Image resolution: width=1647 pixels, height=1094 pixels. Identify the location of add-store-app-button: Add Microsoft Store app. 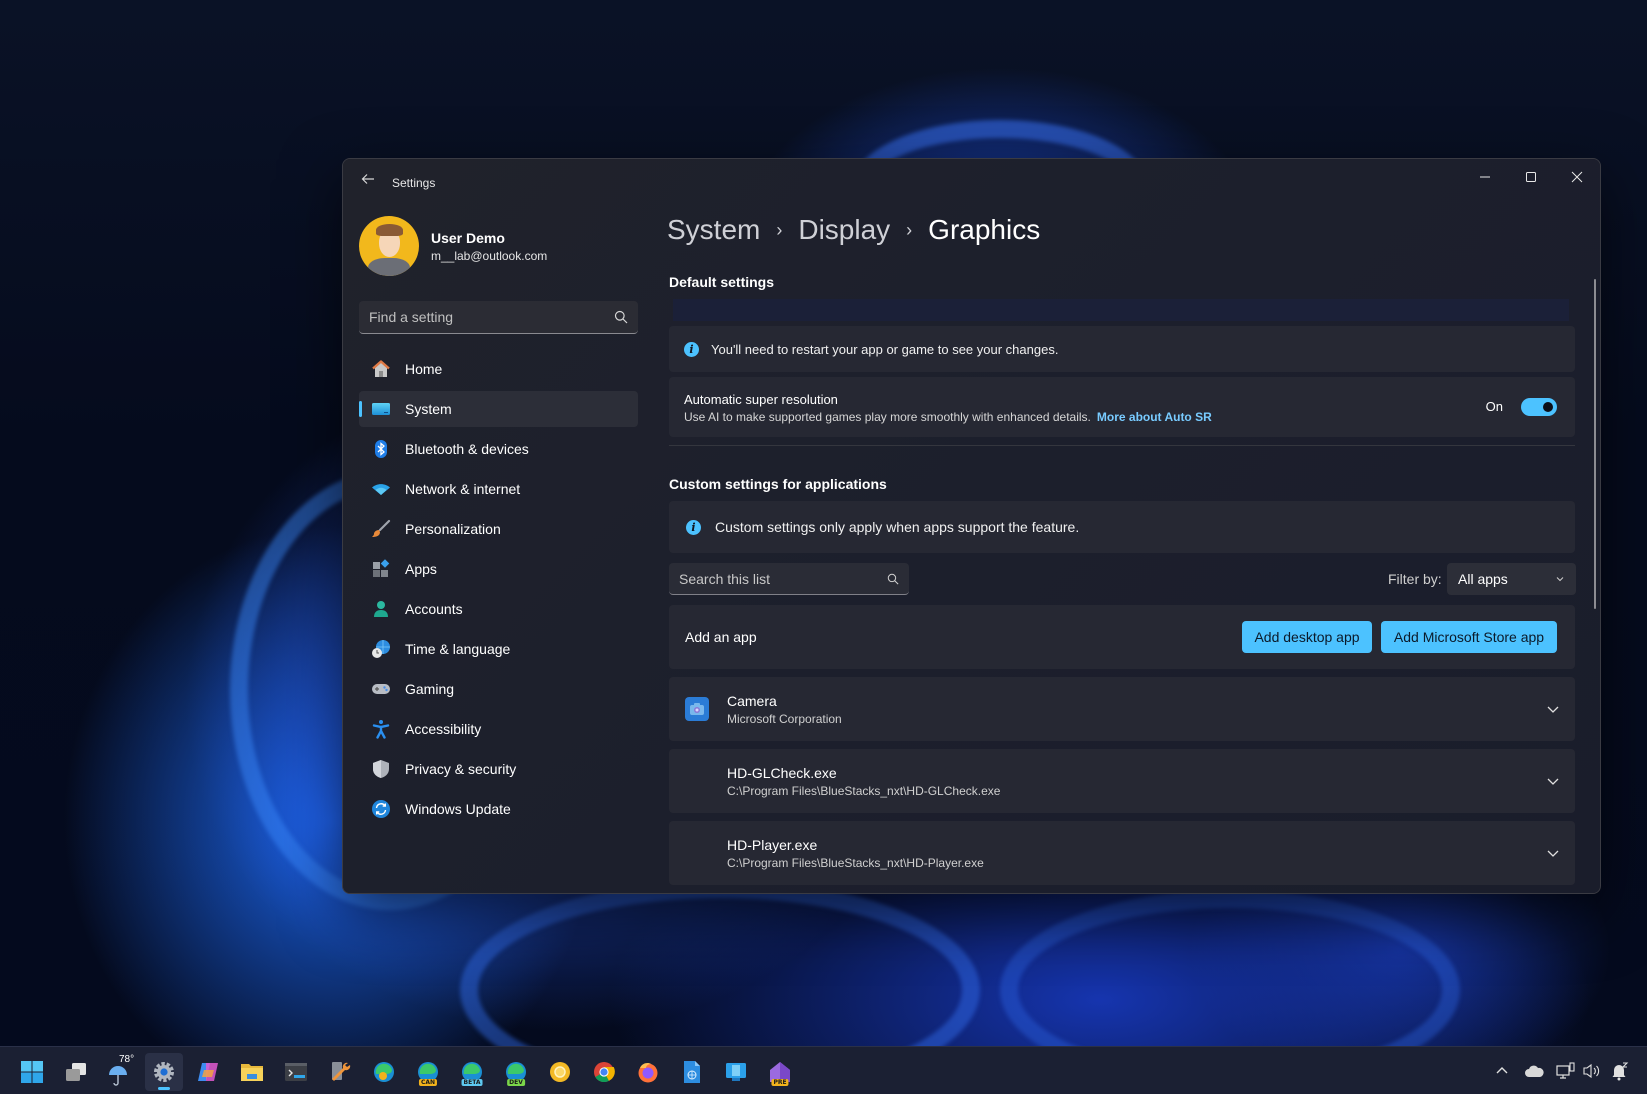
(1469, 637).